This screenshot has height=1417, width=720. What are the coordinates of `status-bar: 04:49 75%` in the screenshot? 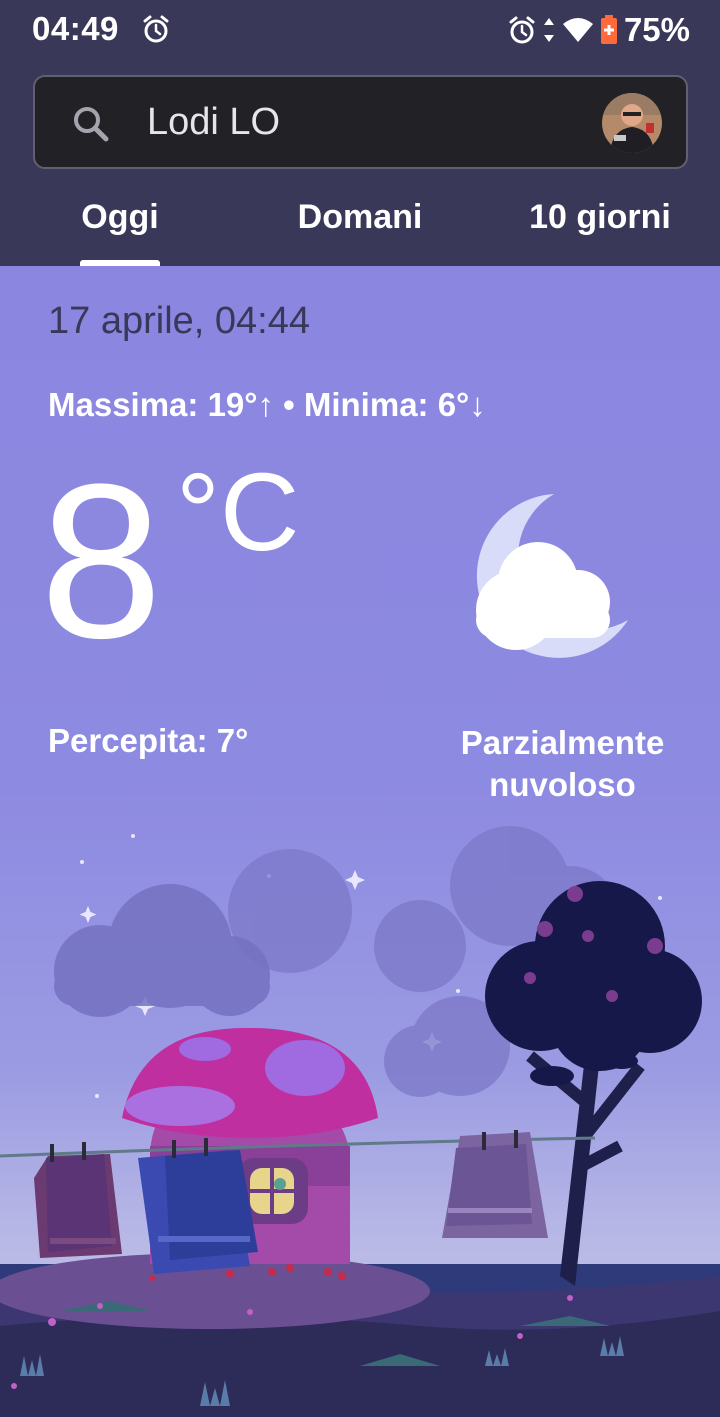 It's located at (360, 32).